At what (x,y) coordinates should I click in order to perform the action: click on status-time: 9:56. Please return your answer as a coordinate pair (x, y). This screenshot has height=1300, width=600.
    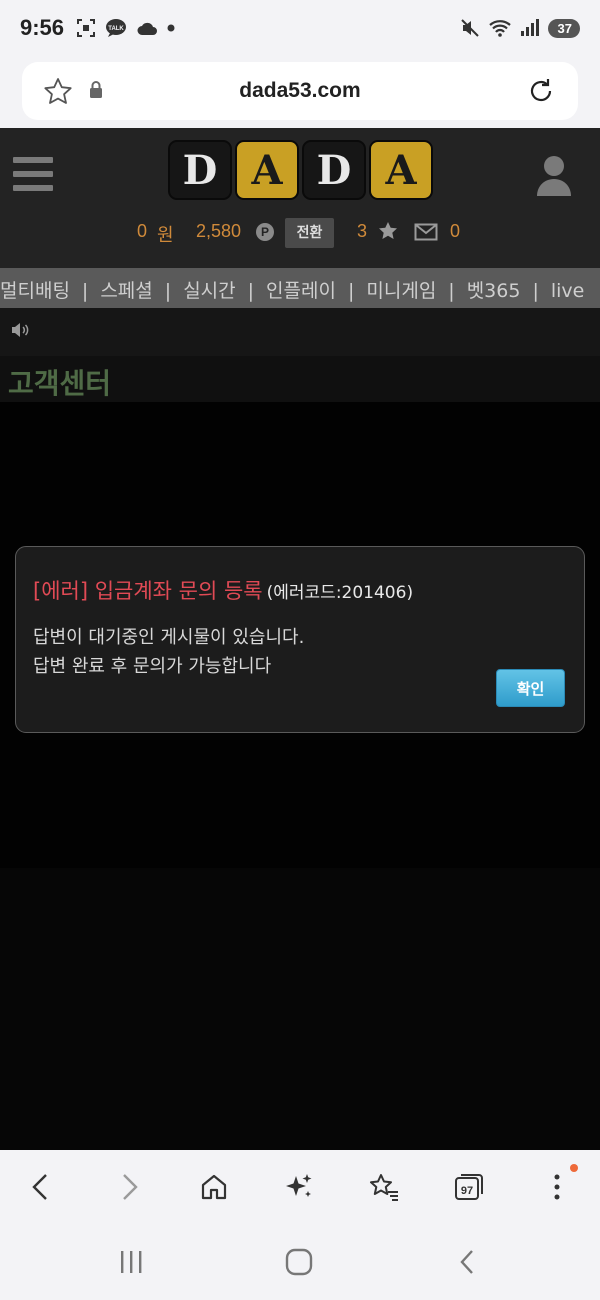
    Looking at the image, I should click on (42, 27).